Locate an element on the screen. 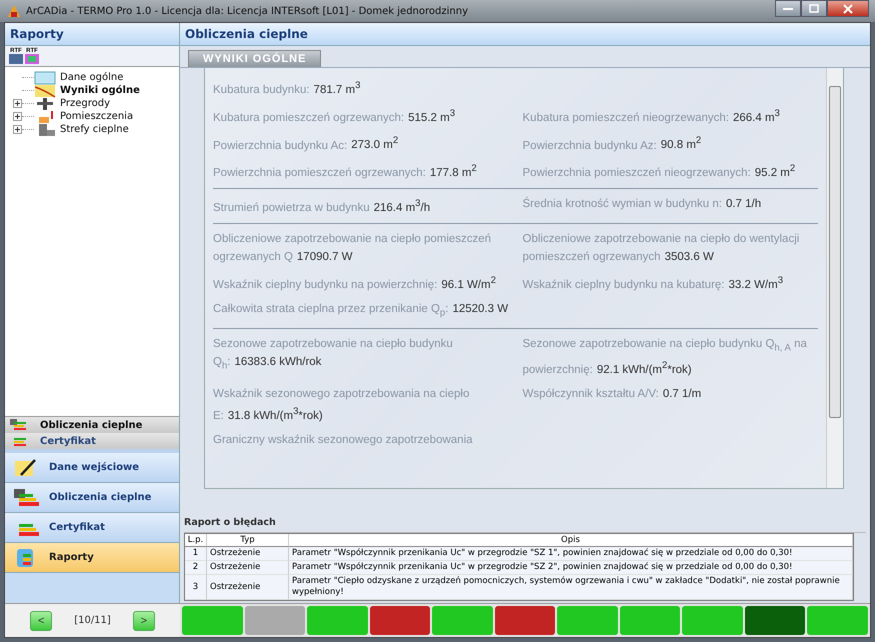 This screenshot has height=642, width=875. panel-header: Obliczenia cieplne is located at coordinates (525, 34).